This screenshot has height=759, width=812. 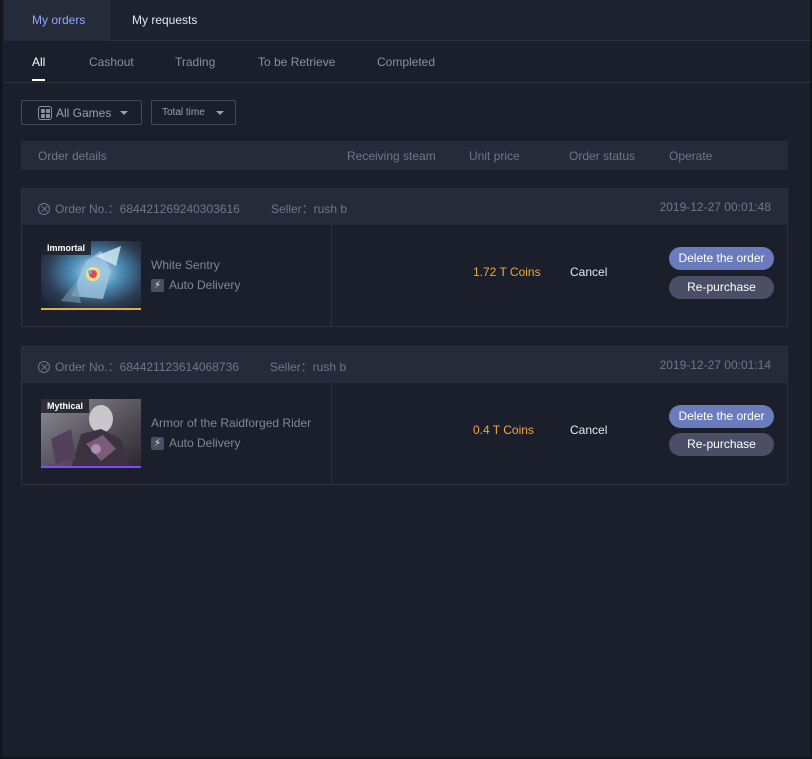 What do you see at coordinates (66, 248) in the screenshot?
I see `rarity-badge: Immortal` at bounding box center [66, 248].